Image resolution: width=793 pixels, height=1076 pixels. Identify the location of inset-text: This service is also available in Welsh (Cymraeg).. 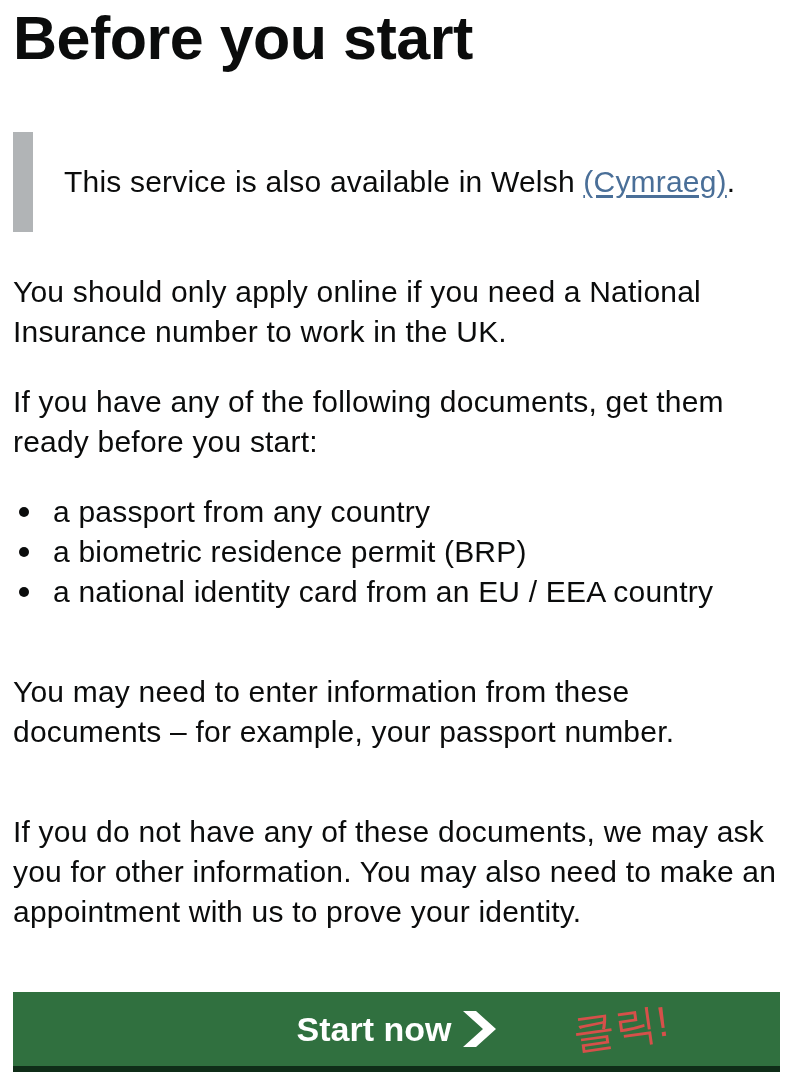
(400, 182).